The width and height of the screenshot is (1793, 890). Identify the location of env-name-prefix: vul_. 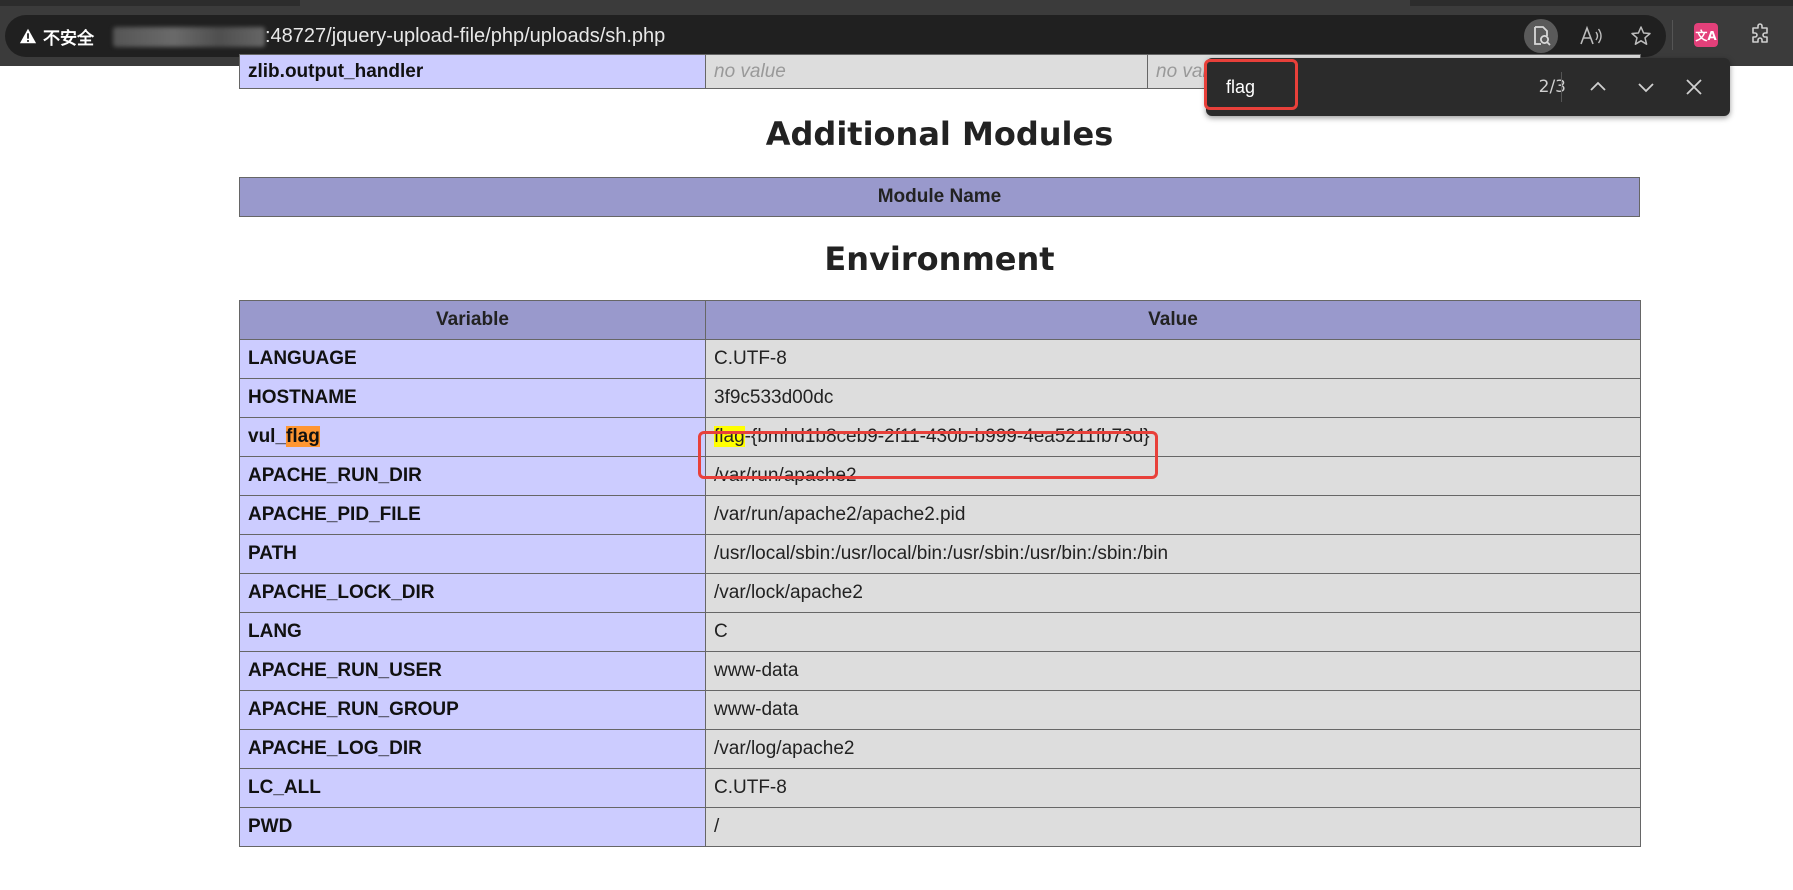
(267, 436).